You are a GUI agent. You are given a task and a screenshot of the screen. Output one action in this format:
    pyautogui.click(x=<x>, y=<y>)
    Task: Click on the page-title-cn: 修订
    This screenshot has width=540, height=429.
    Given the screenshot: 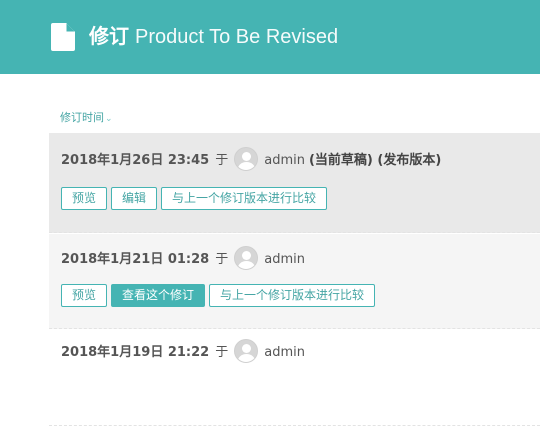 What is the action you would take?
    pyautogui.click(x=109, y=36)
    